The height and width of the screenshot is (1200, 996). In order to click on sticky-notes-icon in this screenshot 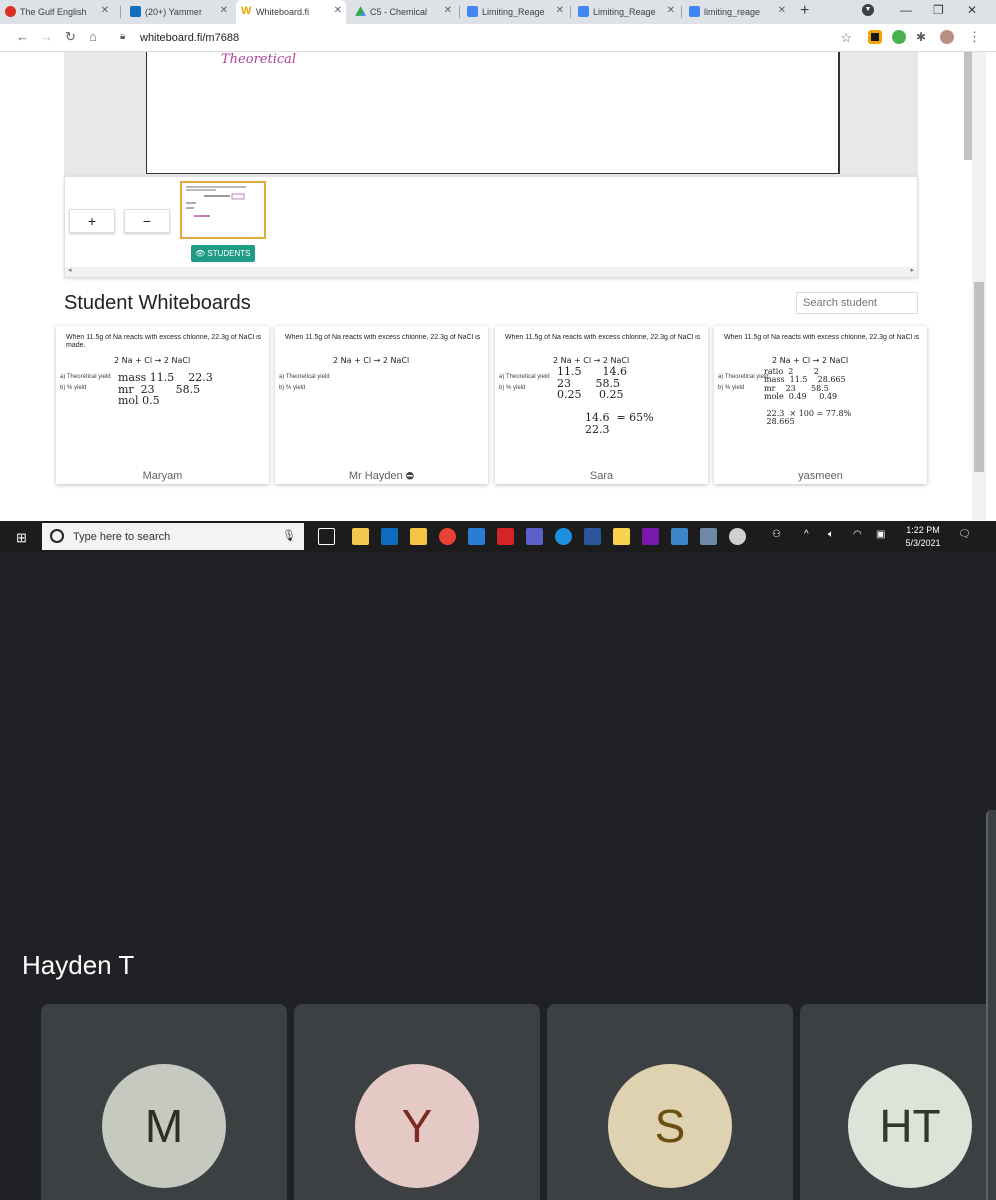, I will do `click(621, 536)`.